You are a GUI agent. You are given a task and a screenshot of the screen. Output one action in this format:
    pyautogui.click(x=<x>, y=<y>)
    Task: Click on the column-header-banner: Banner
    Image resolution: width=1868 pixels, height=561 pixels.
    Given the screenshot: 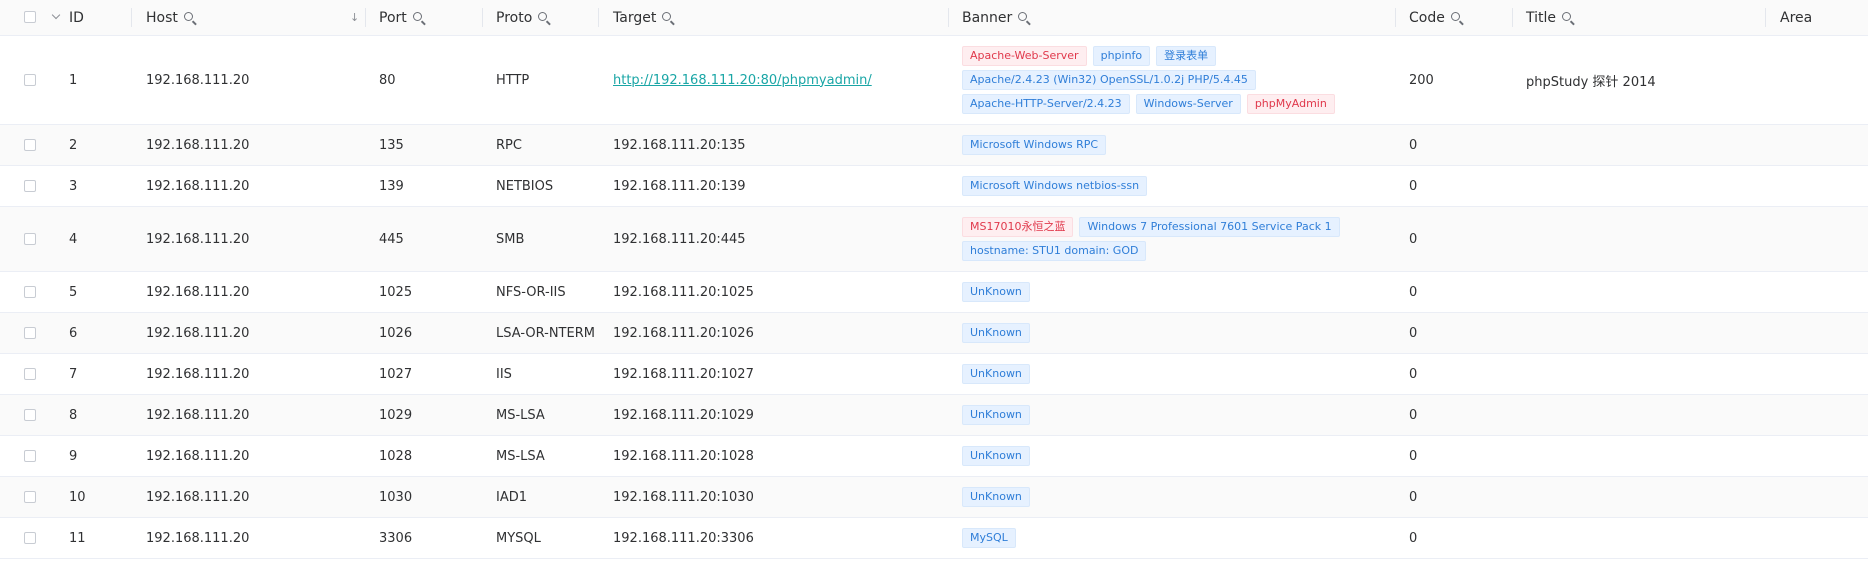 What is the action you would take?
    pyautogui.click(x=995, y=17)
    